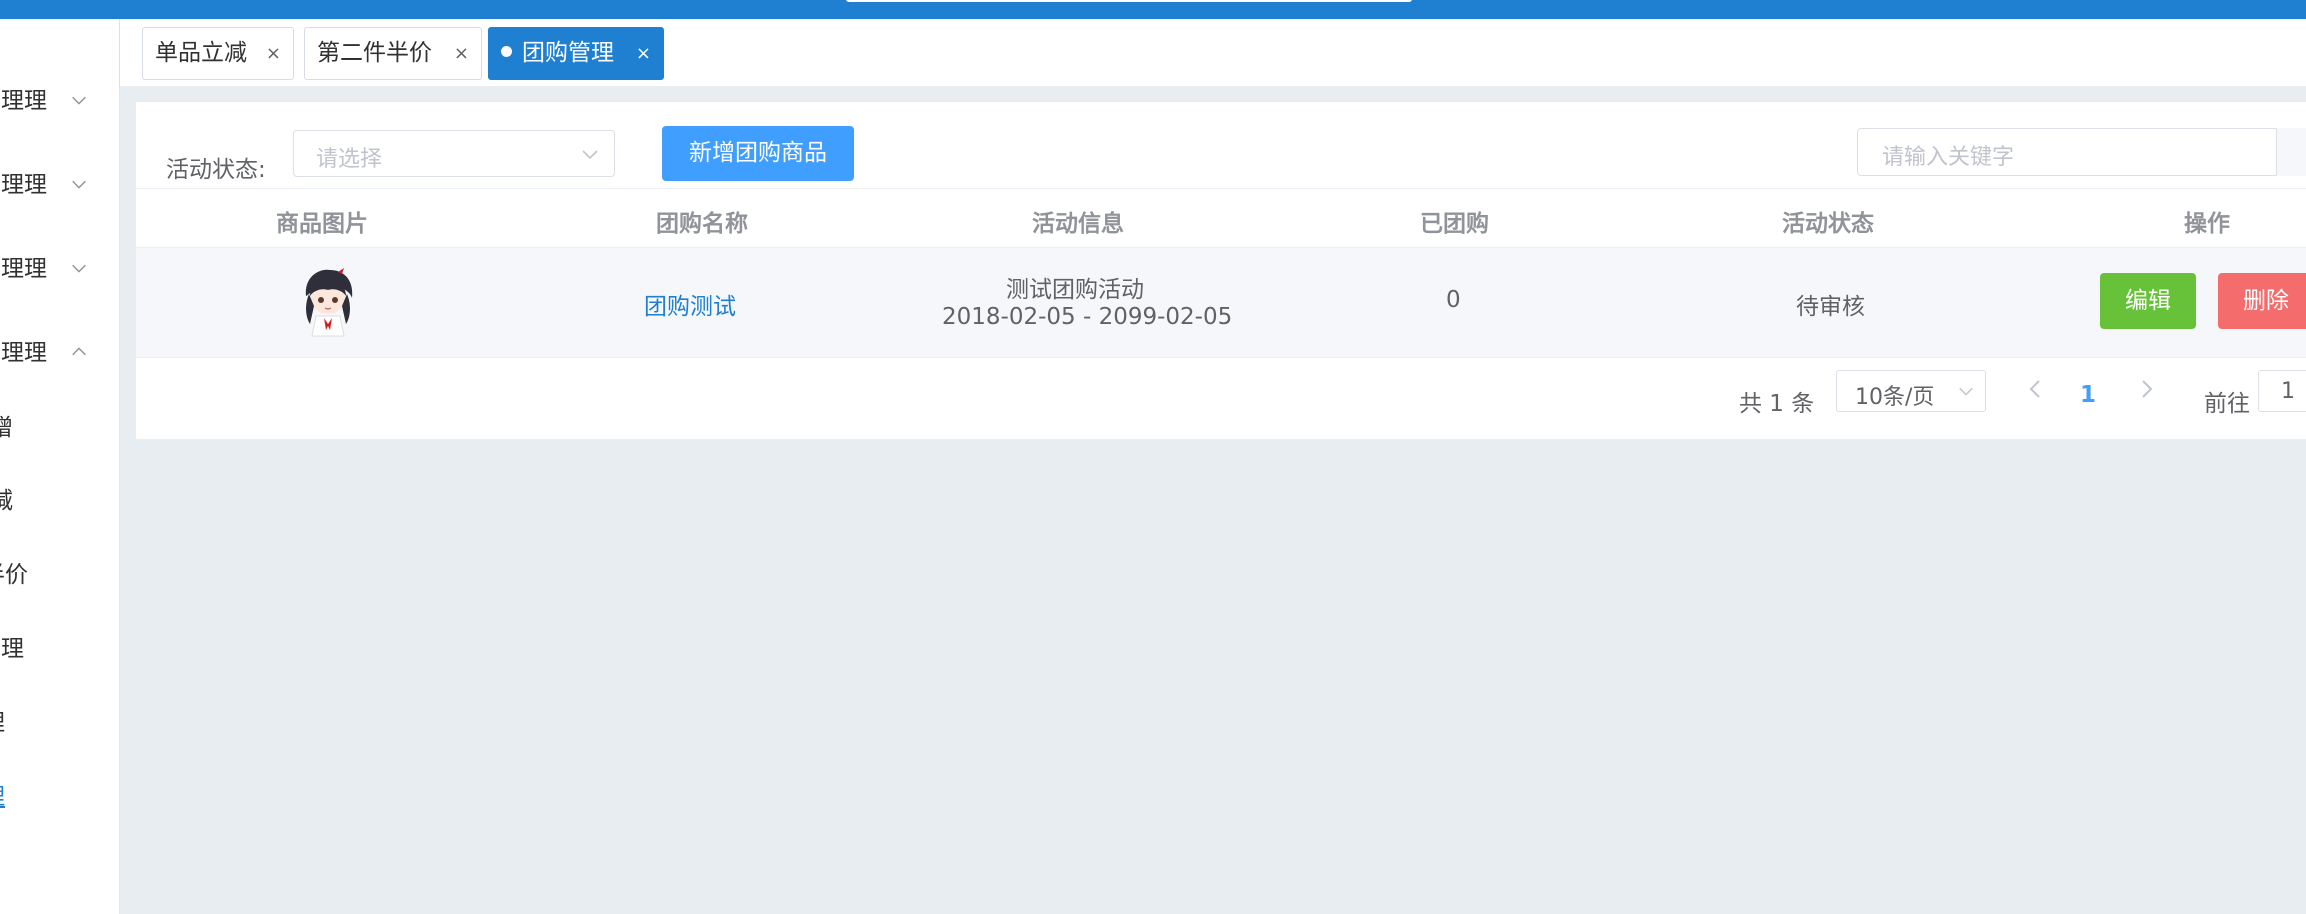  What do you see at coordinates (14, 575) in the screenshot?
I see `sidebar-item-label: 半价` at bounding box center [14, 575].